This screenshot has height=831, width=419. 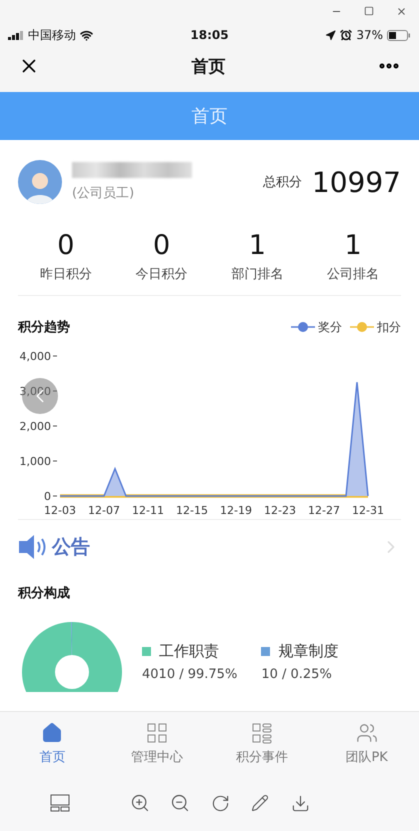 I want to click on axis-tick-label: 0, so click(x=51, y=496).